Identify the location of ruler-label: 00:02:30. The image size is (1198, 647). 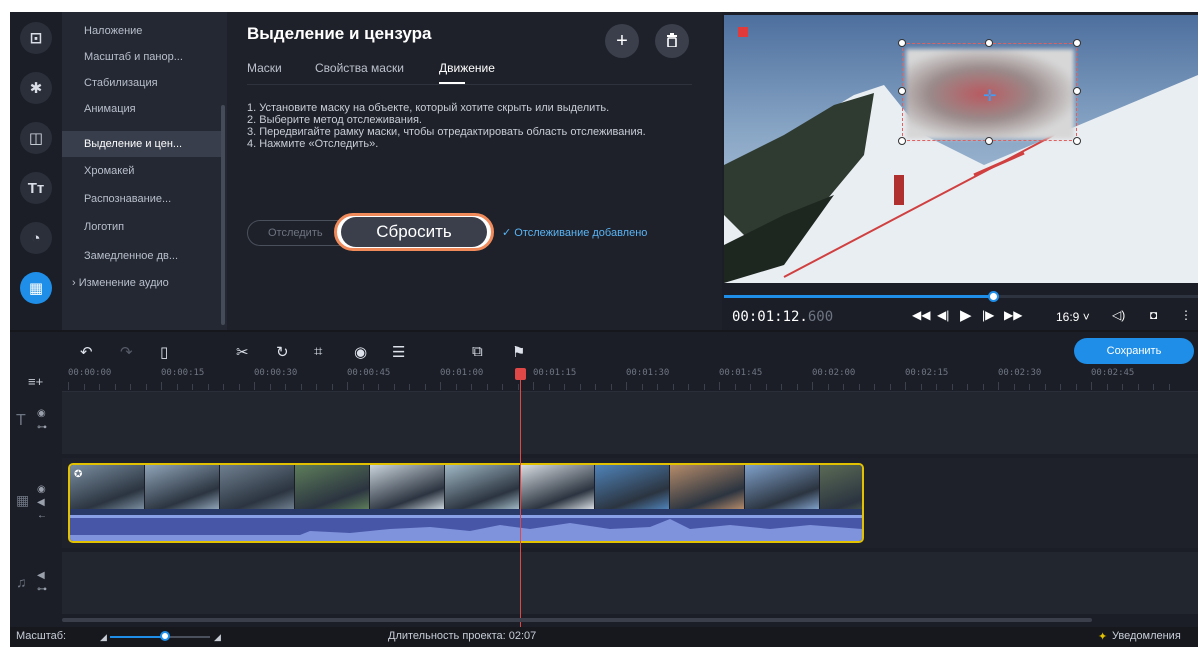
(1020, 373).